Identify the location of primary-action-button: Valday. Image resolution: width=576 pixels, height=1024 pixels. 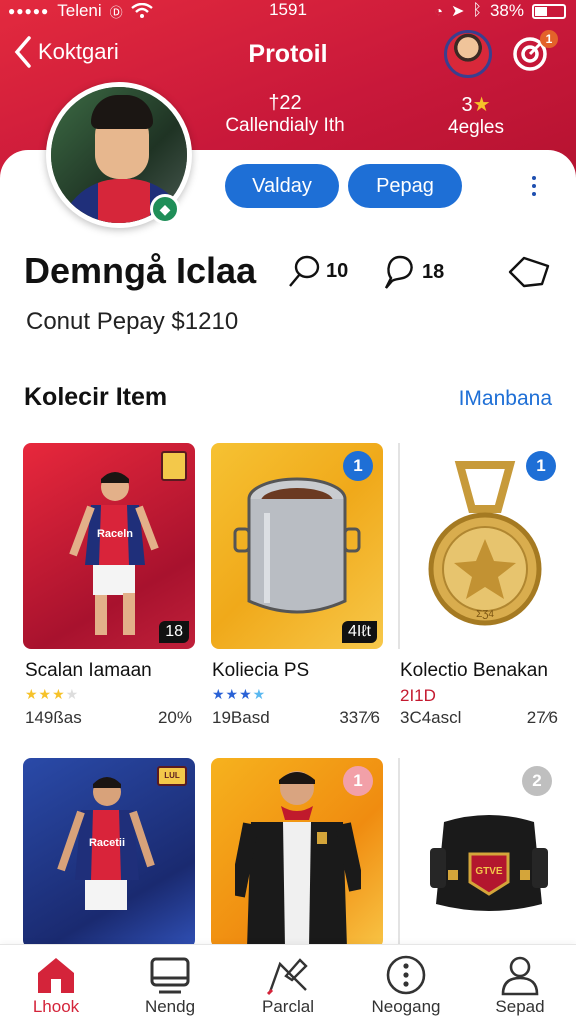
(282, 186).